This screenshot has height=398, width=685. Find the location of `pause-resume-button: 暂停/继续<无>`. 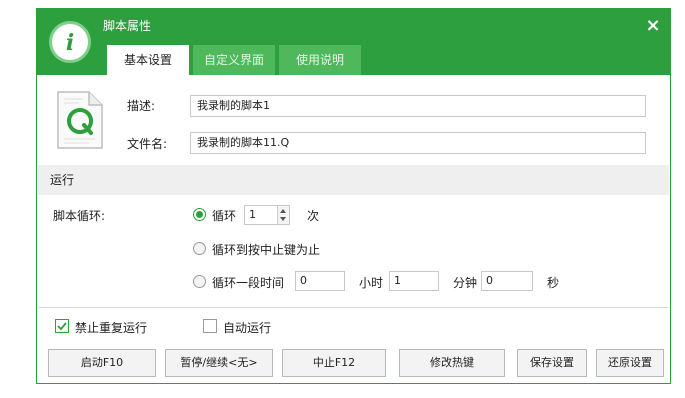

pause-resume-button: 暂停/继续<无> is located at coordinates (219, 363).